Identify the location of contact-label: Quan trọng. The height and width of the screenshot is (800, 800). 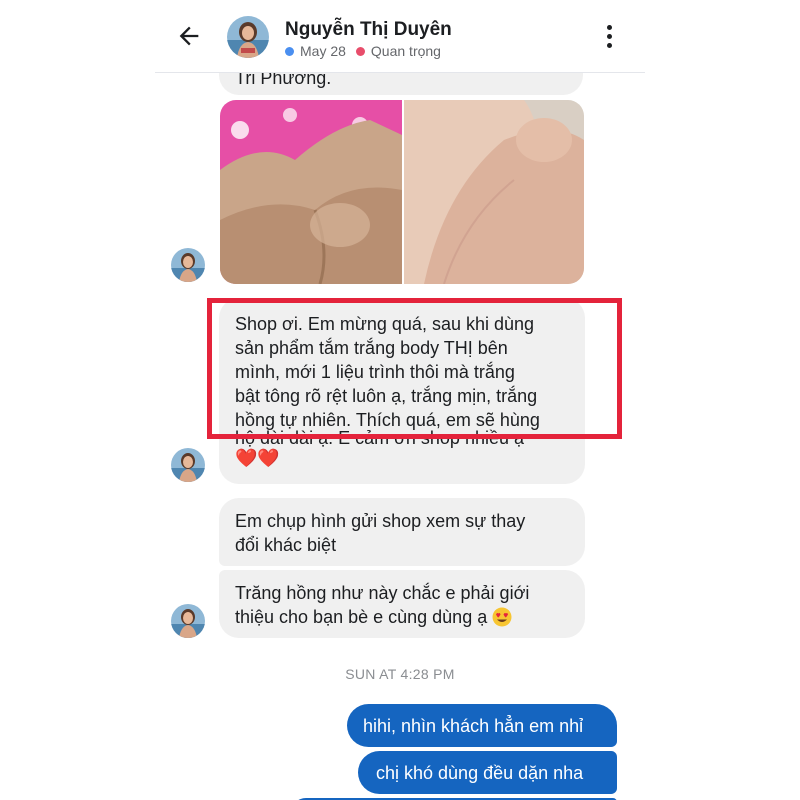
(405, 51).